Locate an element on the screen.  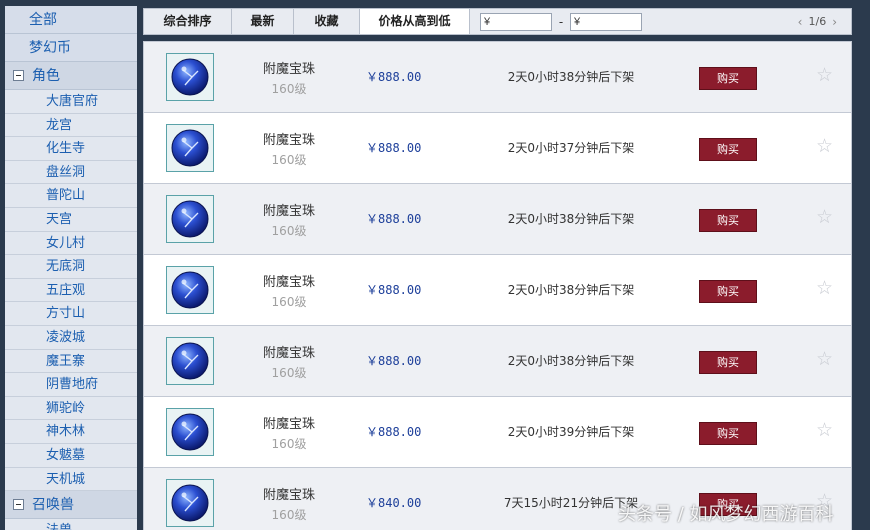
sidebar-category: 角色 is located at coordinates (71, 76).